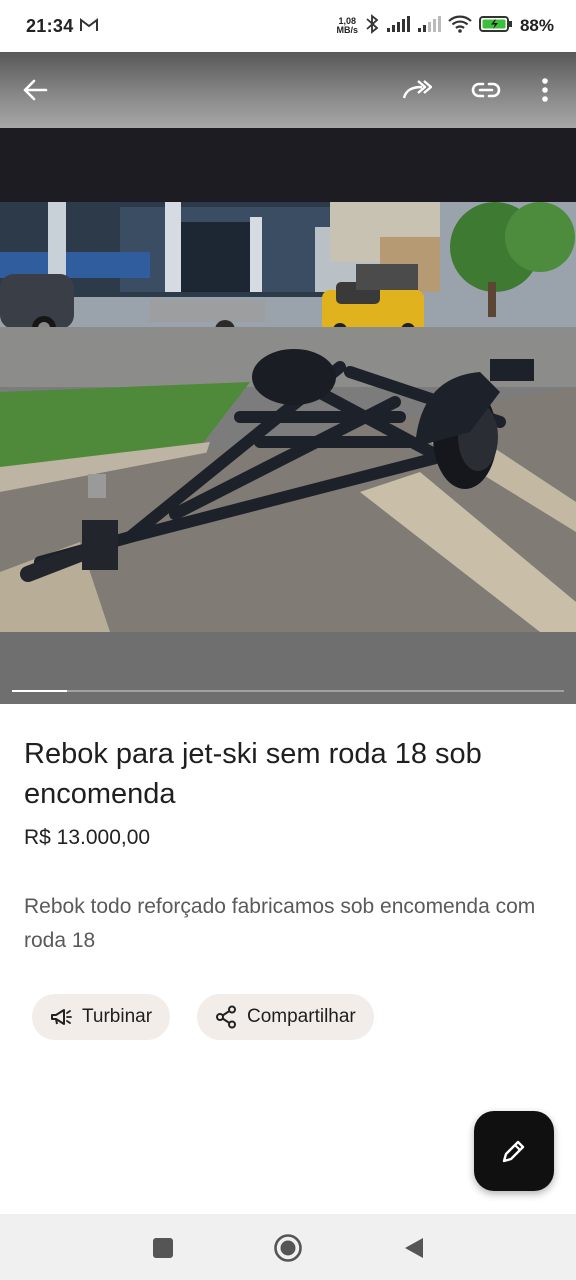 This screenshot has height=1280, width=576. Describe the element at coordinates (372, 26) in the screenshot. I see `bluetooth-icon` at that location.